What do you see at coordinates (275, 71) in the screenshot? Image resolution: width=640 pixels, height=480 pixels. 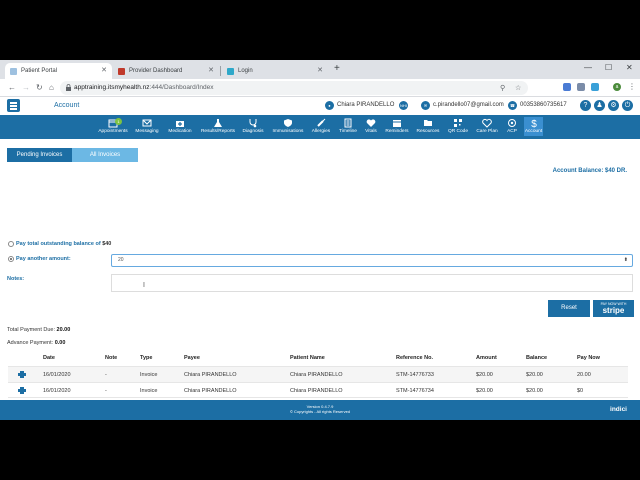 I see `tab-login: Login ✕` at bounding box center [275, 71].